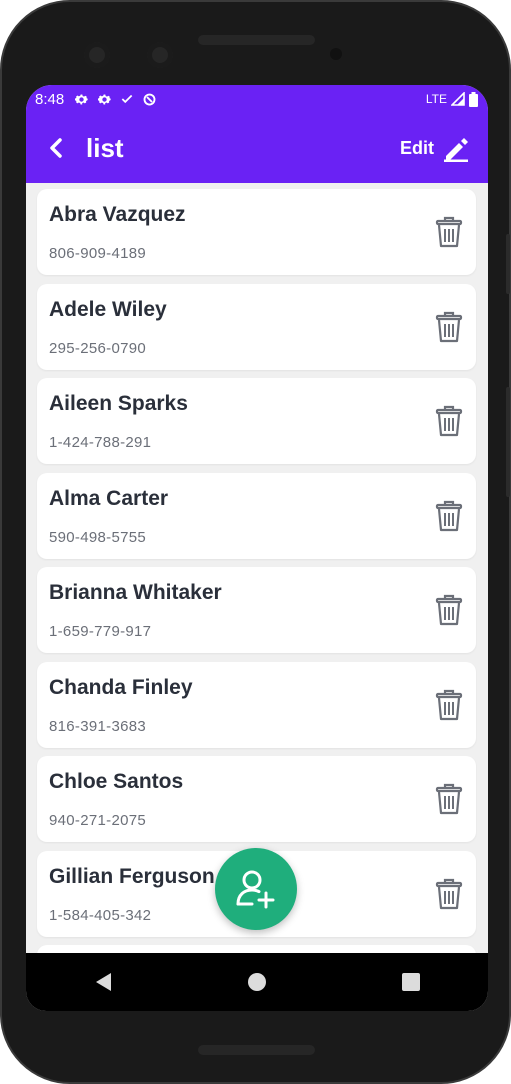 The height and width of the screenshot is (1084, 511). I want to click on proximity-sensor, so click(336, 54).